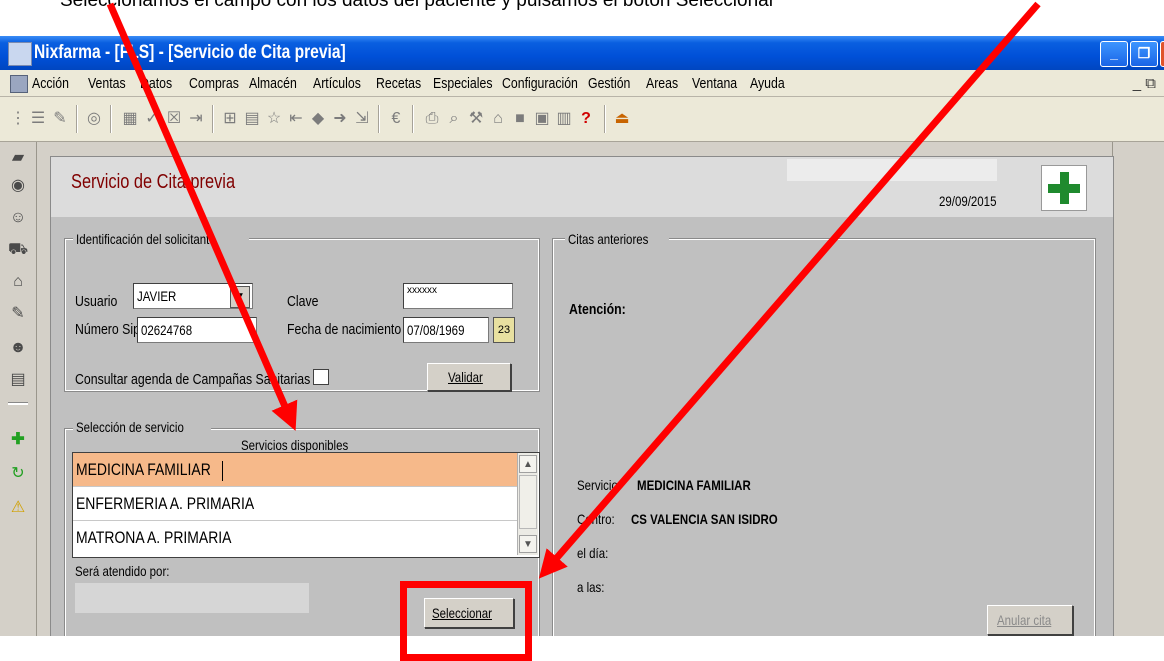  What do you see at coordinates (432, 119) in the screenshot?
I see `print-icon: ⎙` at bounding box center [432, 119].